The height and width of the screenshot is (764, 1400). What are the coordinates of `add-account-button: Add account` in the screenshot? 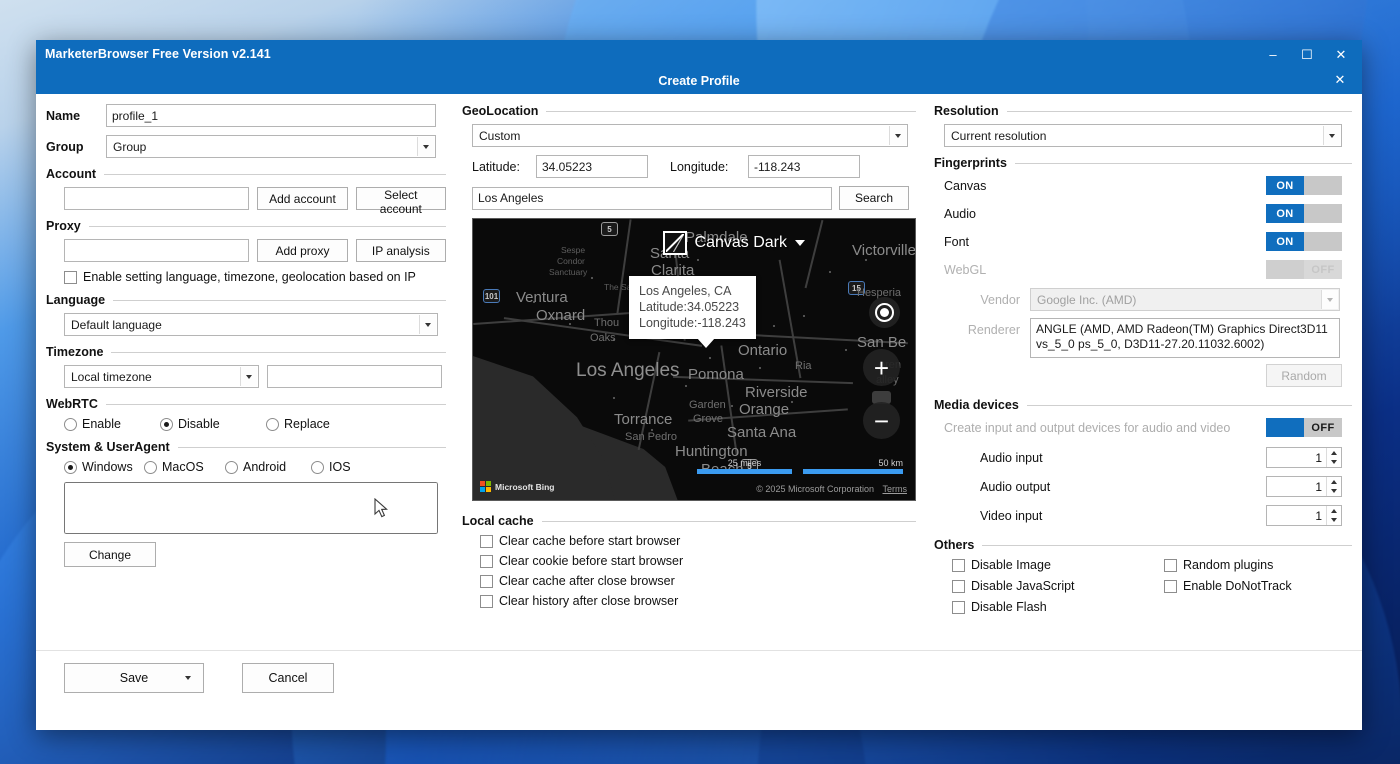 It's located at (302, 198).